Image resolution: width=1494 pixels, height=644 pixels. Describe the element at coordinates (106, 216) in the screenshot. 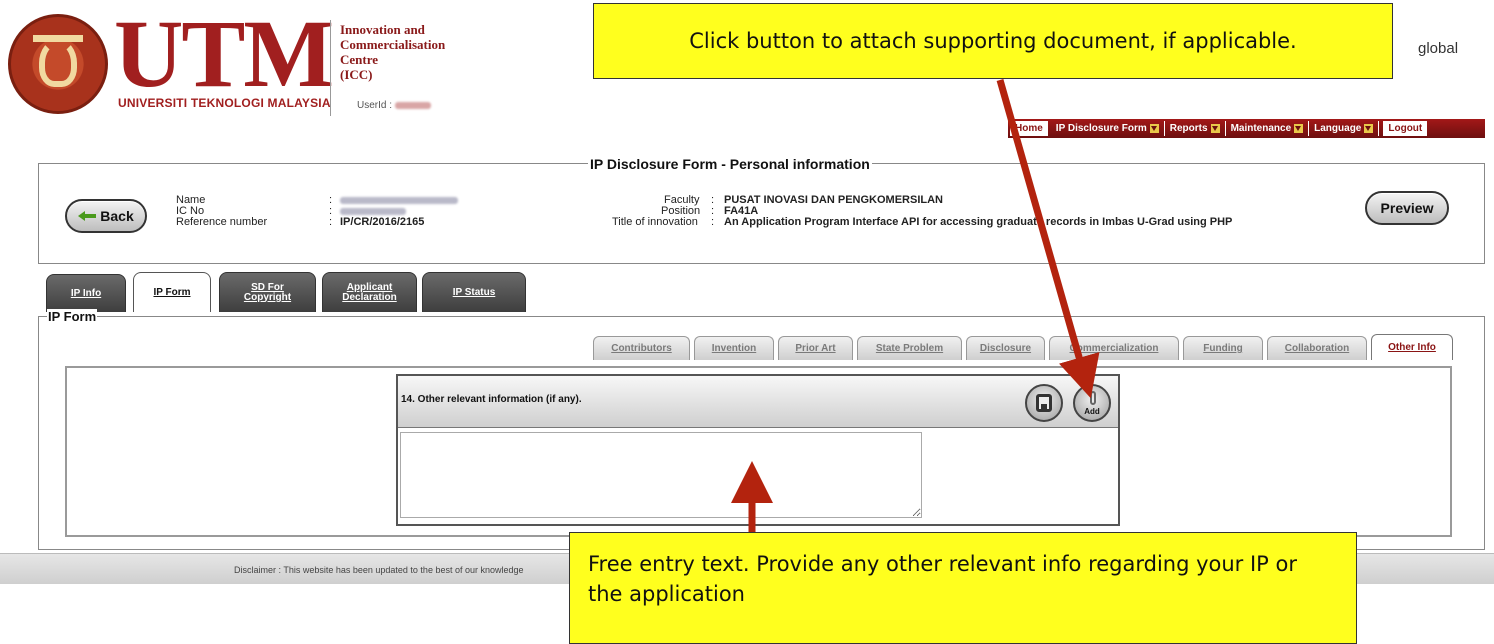

I see `back-button: Back` at that location.